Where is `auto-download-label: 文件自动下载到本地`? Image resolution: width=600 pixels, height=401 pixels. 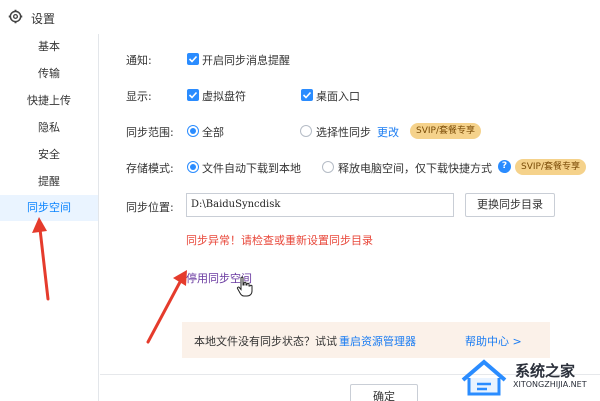
auto-download-label: 文件自动下载到本地 is located at coordinates (251, 168).